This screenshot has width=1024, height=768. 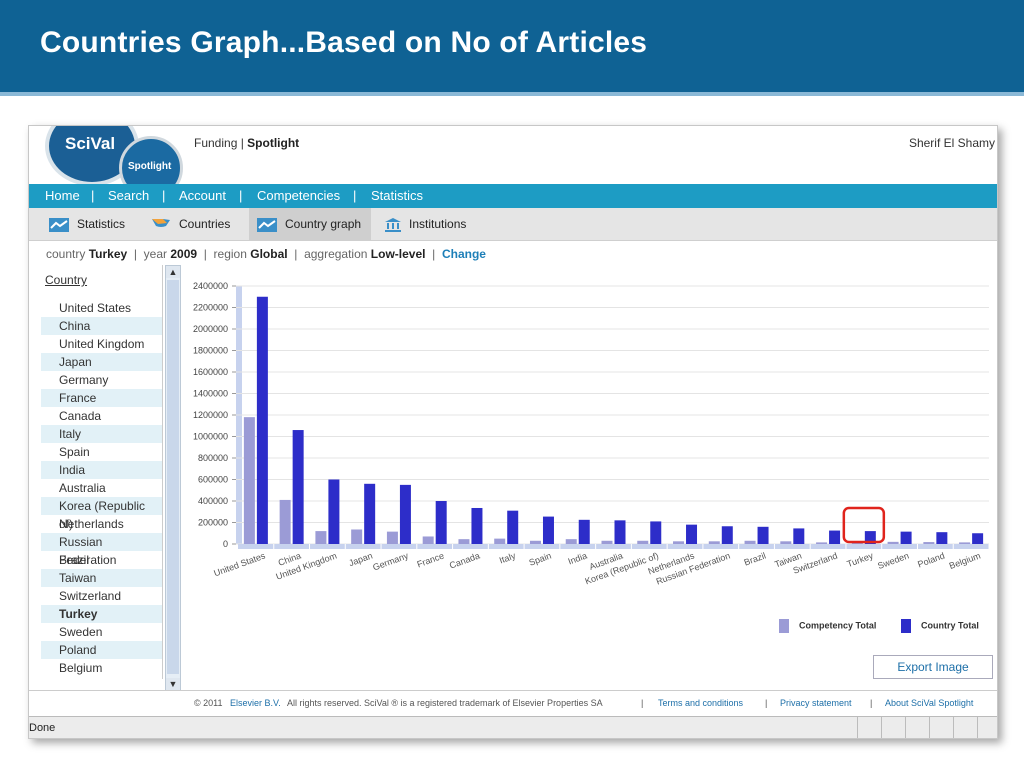 I want to click on y-tick-label: 0, so click(x=225, y=544).